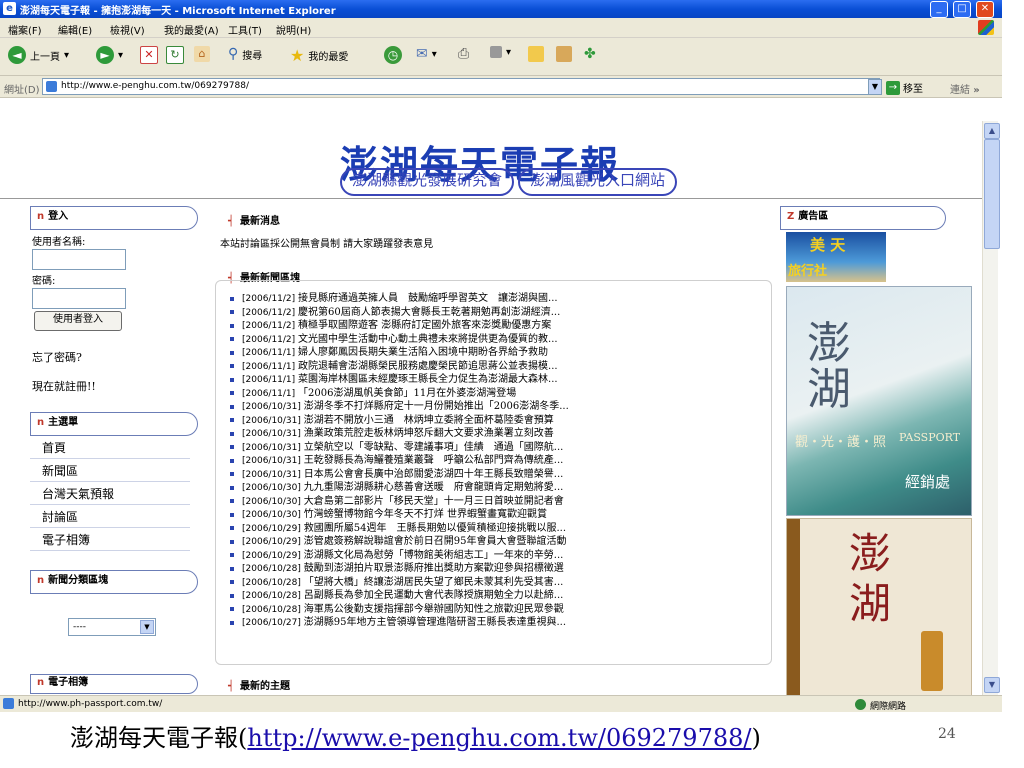 The height and width of the screenshot is (768, 1024). I want to click on menu-tools: 工具(T), so click(245, 29).